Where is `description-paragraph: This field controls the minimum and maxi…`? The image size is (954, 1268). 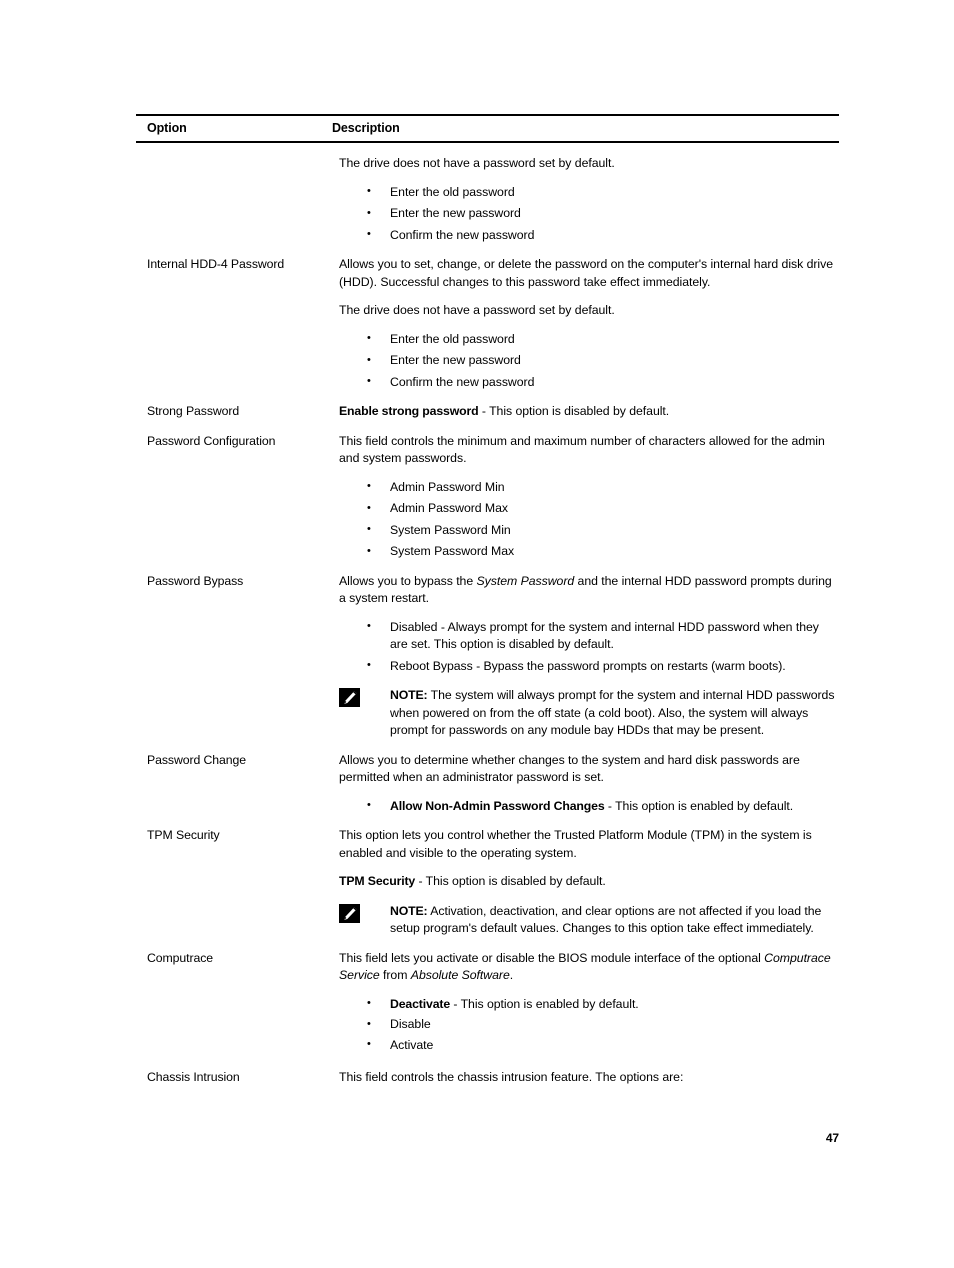 description-paragraph: This field controls the minimum and maxi… is located at coordinates (582, 449).